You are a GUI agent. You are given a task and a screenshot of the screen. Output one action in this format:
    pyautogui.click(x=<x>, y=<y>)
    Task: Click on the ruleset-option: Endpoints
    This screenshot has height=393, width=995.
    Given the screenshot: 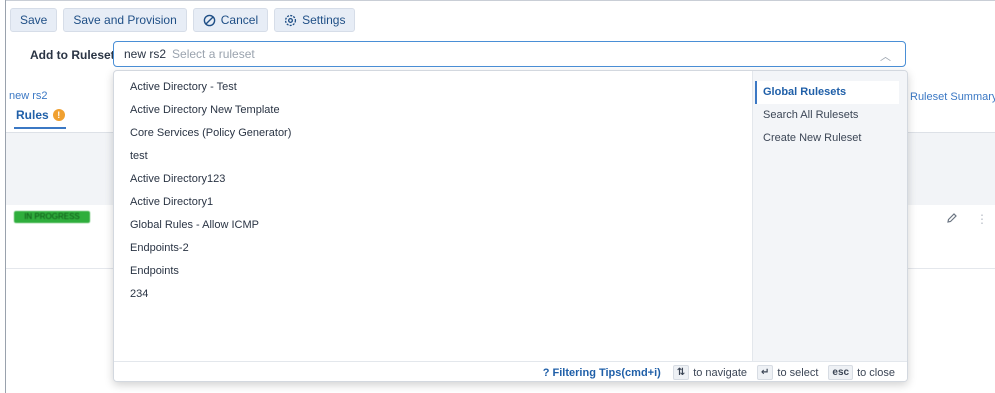 What is the action you would take?
    pyautogui.click(x=433, y=271)
    